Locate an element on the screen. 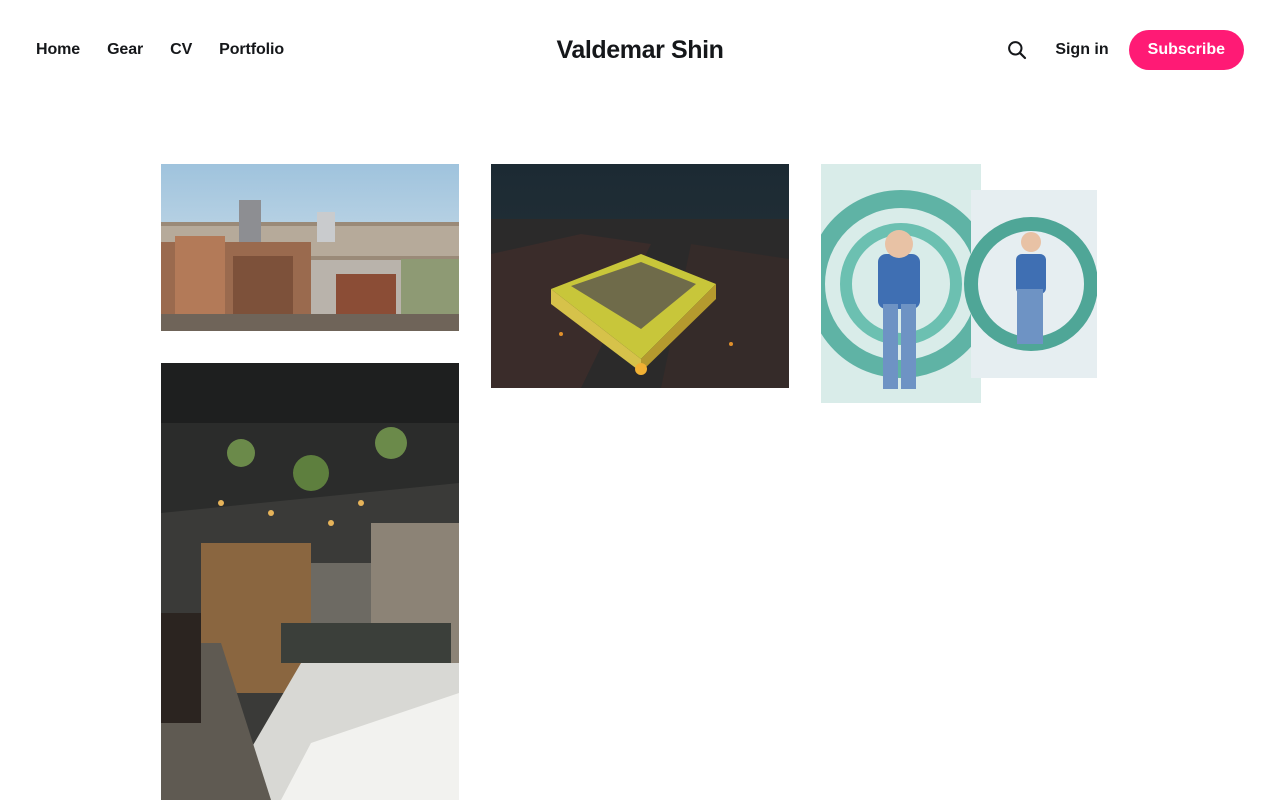 The image size is (1280, 800). nav-portfolio: Portfolio is located at coordinates (251, 50).